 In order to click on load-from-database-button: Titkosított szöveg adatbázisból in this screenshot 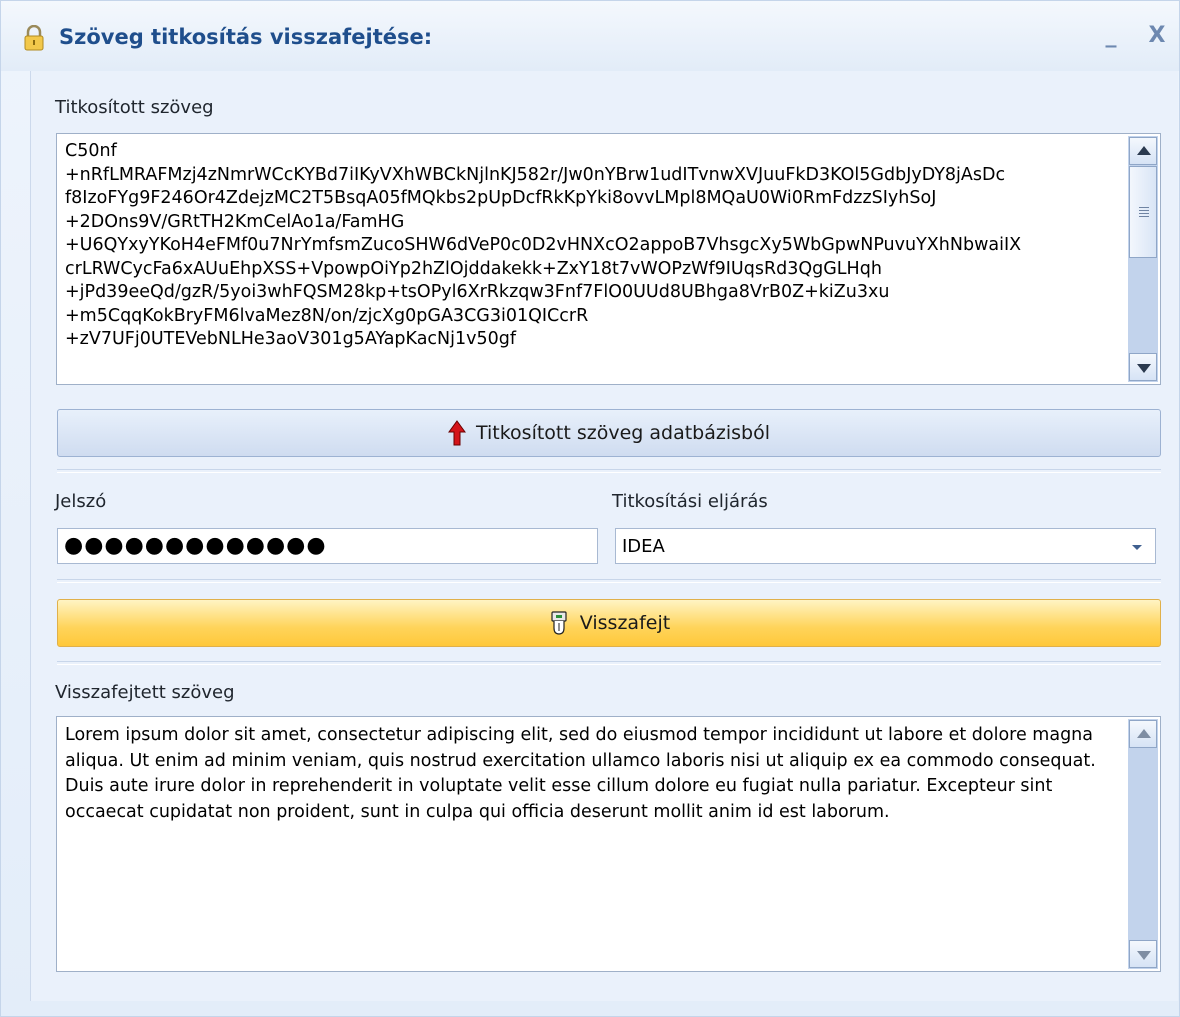, I will do `click(609, 433)`.